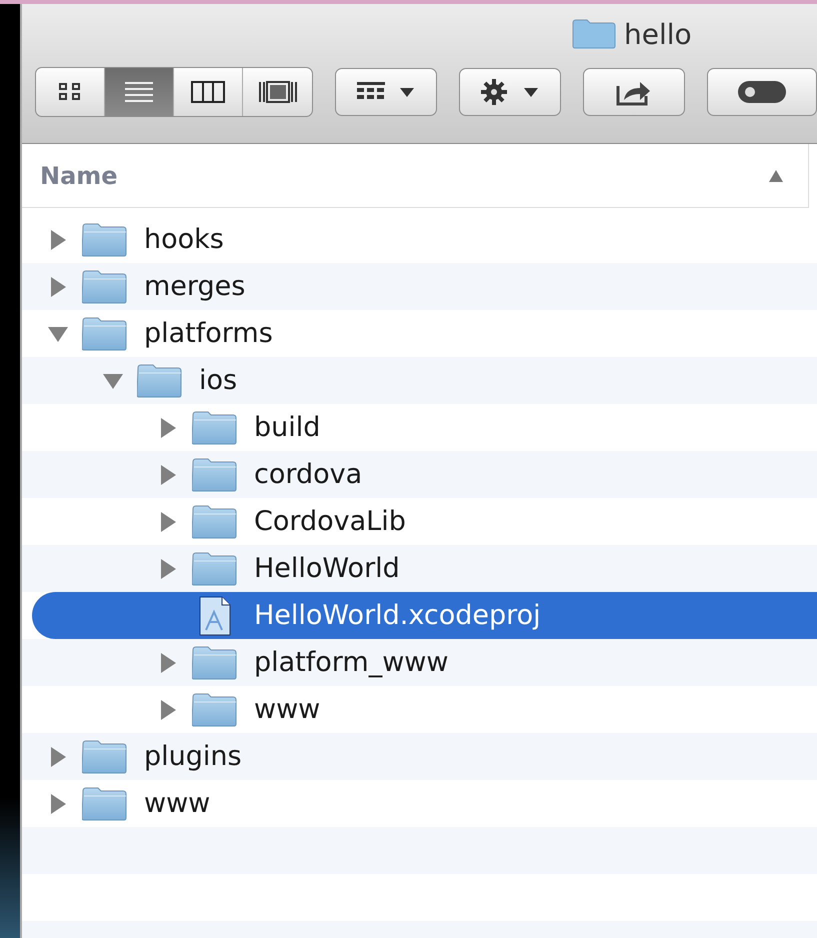 This screenshot has width=817, height=938. I want to click on file-name: HelloWorld.xcodeproj, so click(397, 615).